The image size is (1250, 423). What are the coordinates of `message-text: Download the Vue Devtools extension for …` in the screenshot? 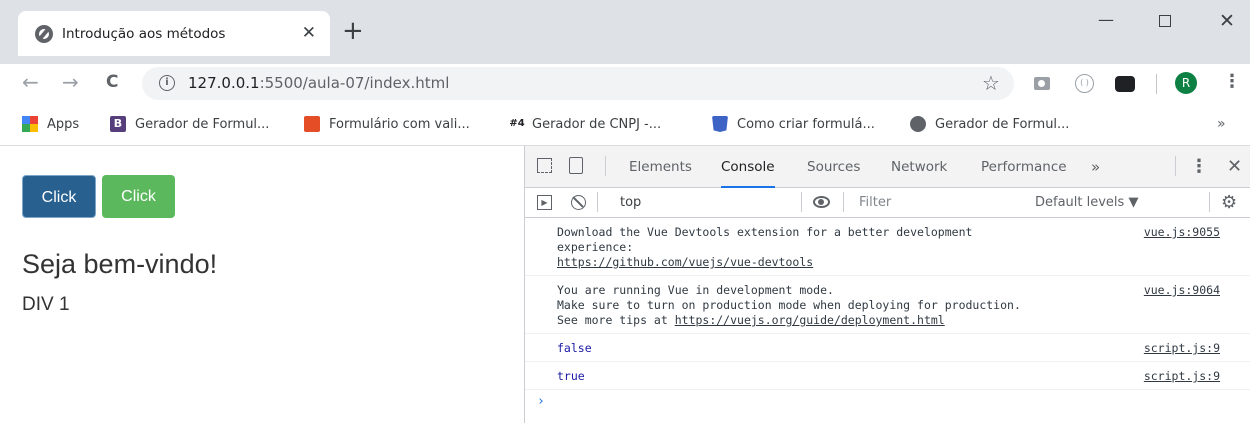 It's located at (842, 247).